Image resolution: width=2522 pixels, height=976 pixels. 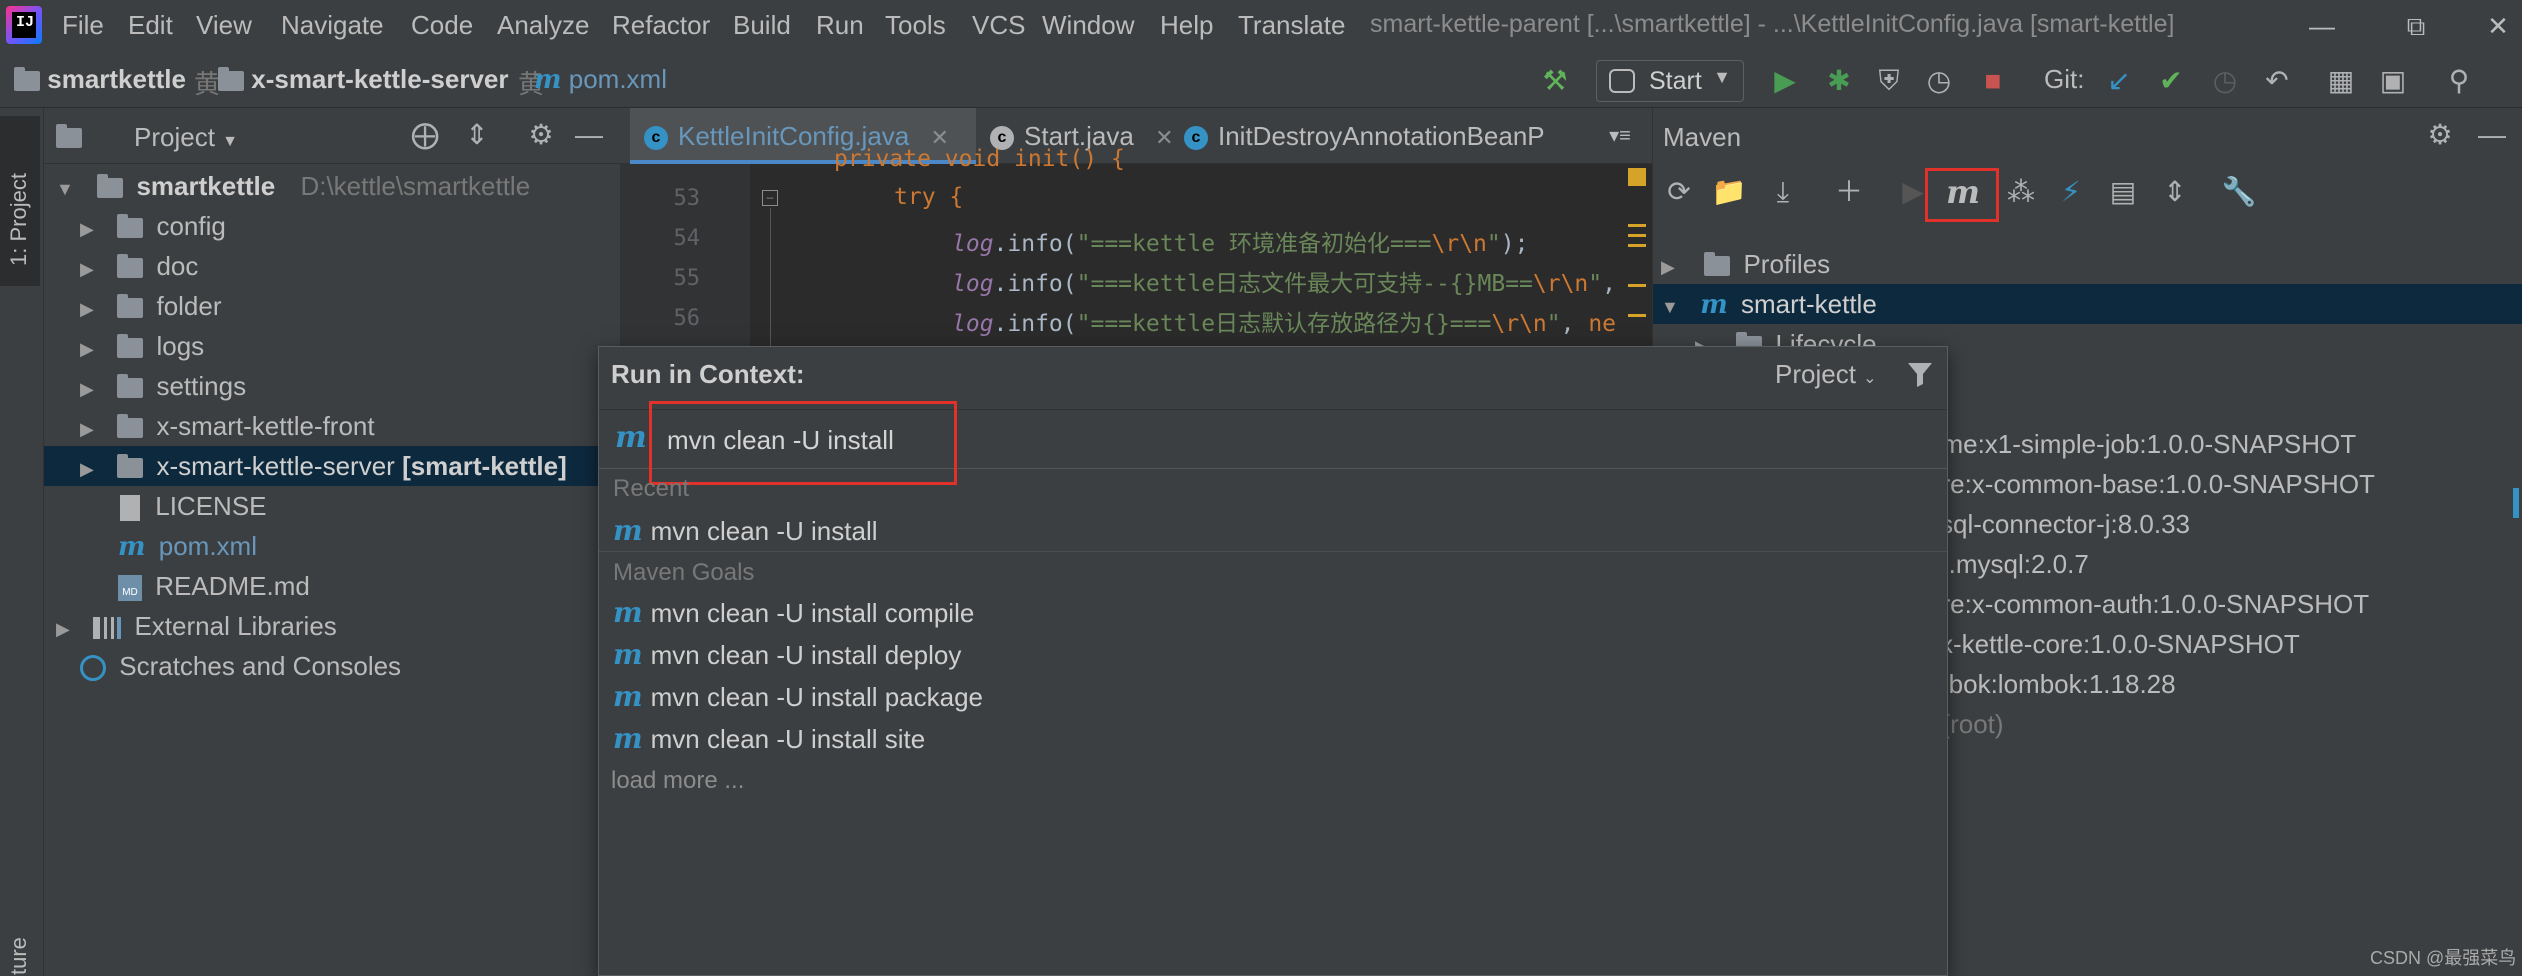 What do you see at coordinates (2239, 192) in the screenshot?
I see `wrench-icon: 🔧` at bounding box center [2239, 192].